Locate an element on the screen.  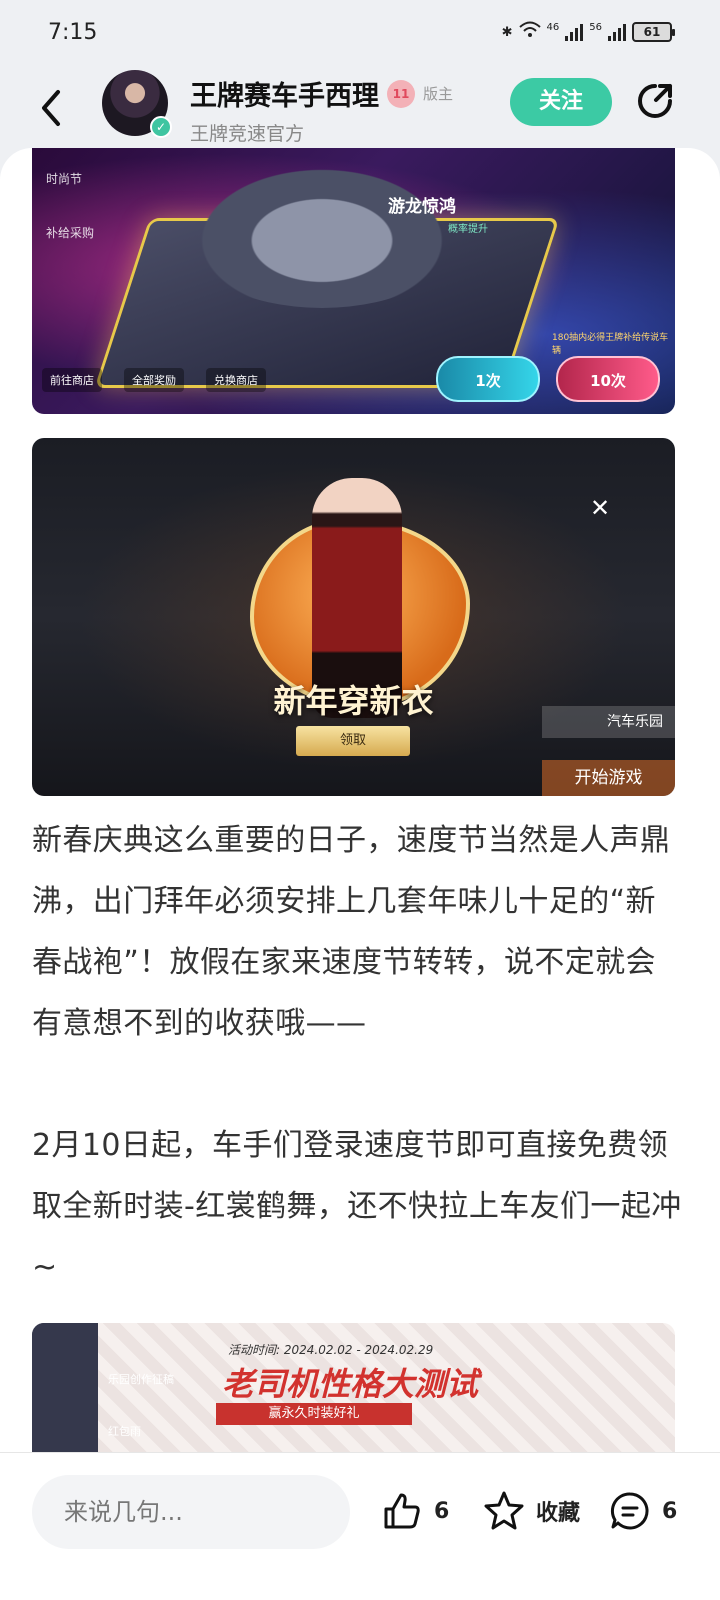
comment-bubble-icon is located at coordinates (629, 1511).